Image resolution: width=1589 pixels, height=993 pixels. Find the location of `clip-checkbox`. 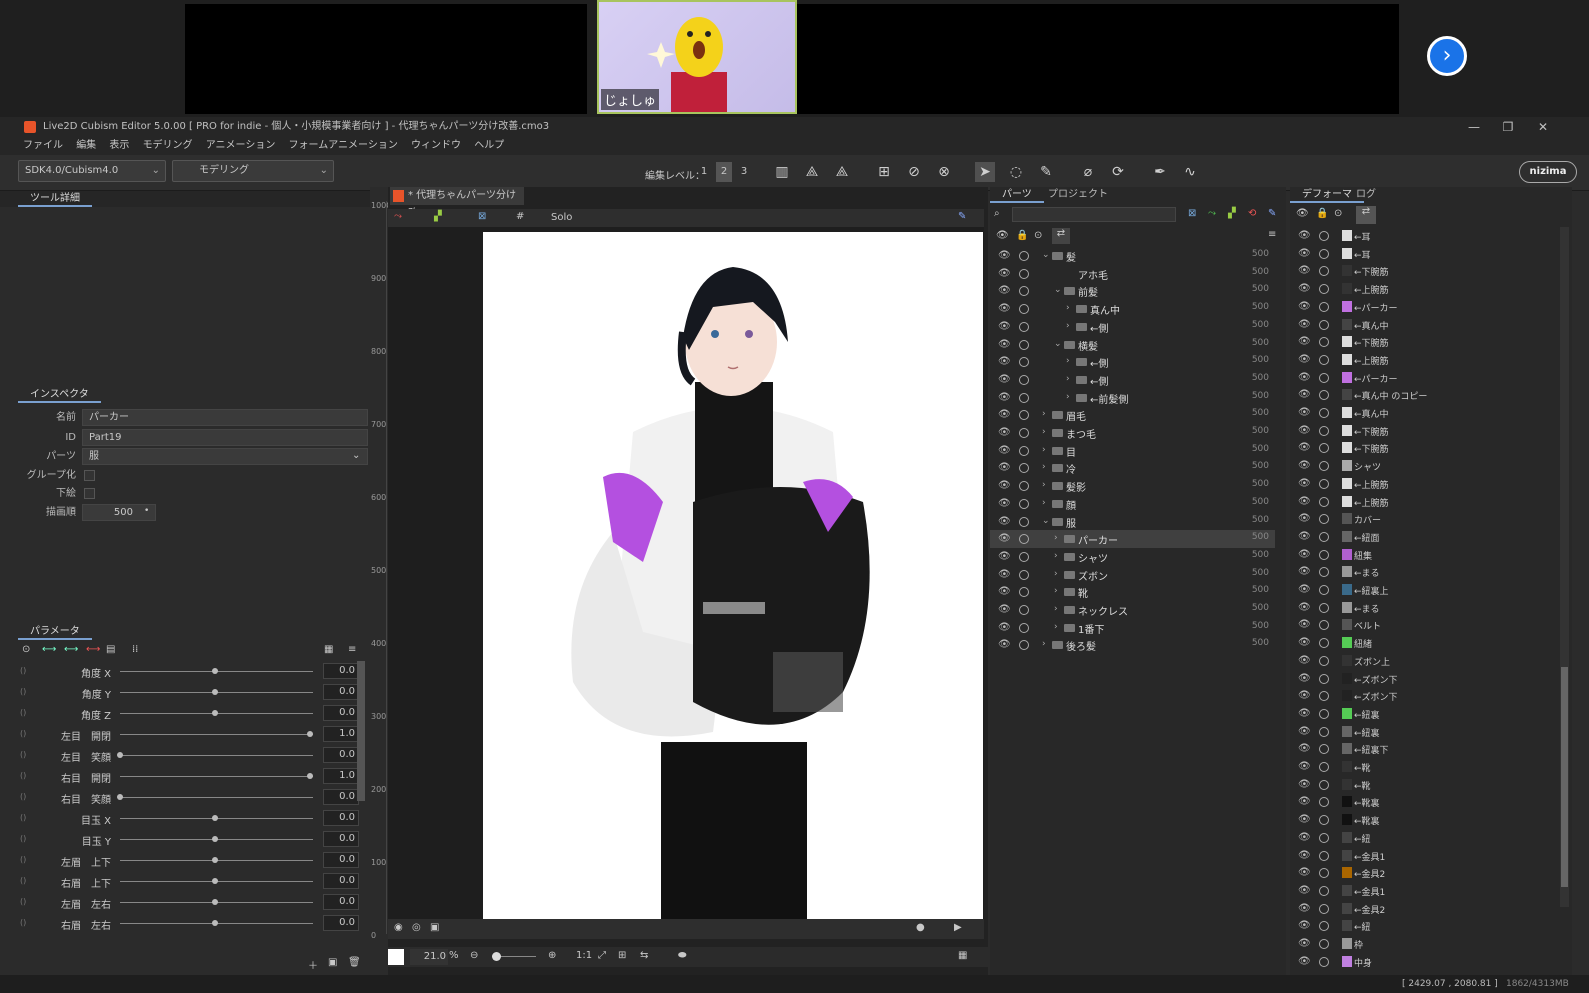

clip-checkbox is located at coordinates (89, 493).